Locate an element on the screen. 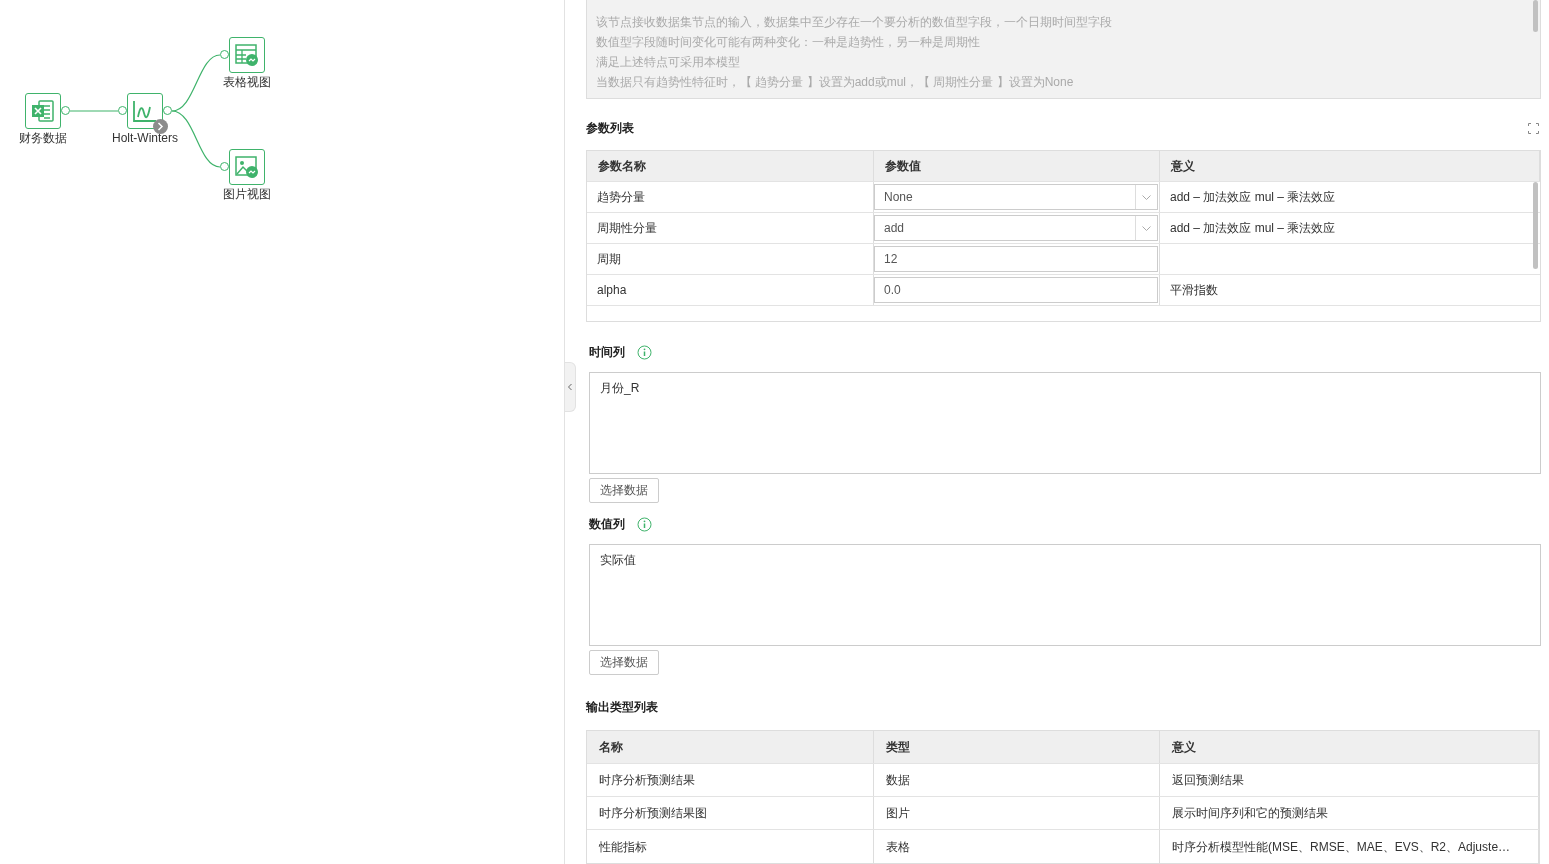 The height and width of the screenshot is (864, 1549). run-icon is located at coordinates (160, 126).